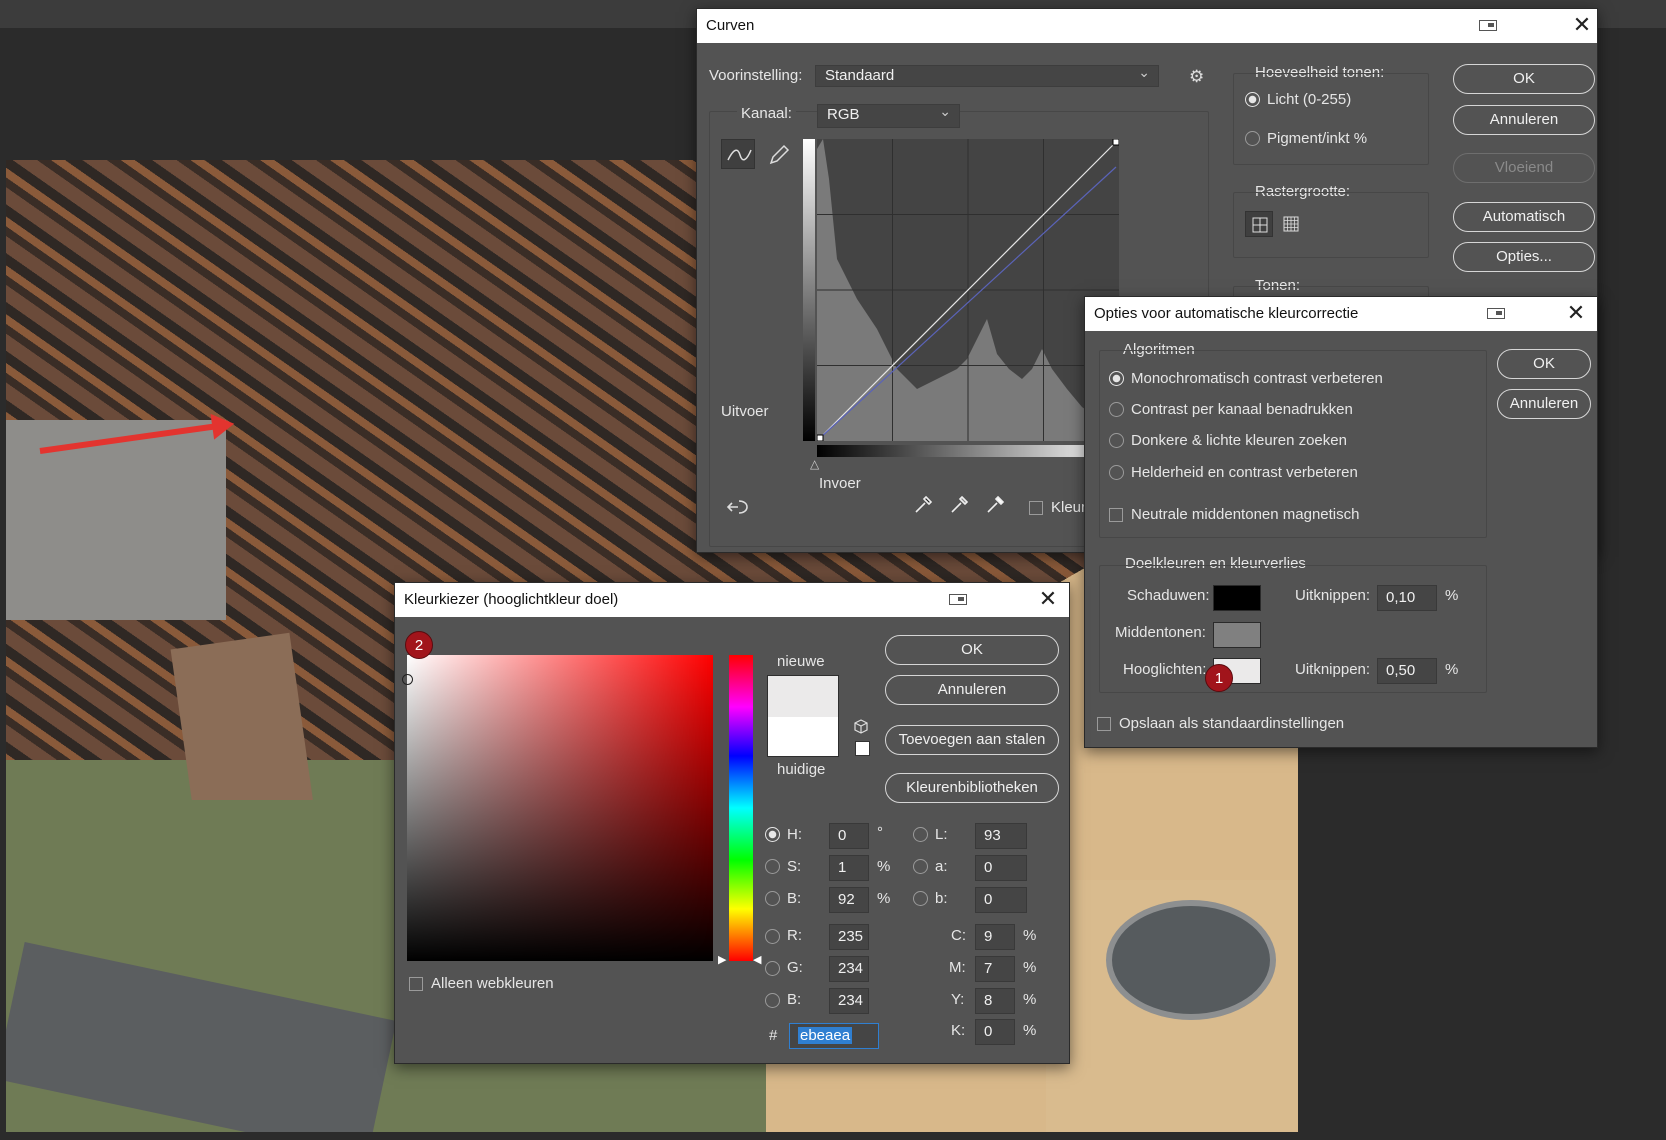 This screenshot has height=1140, width=1666. What do you see at coordinates (1524, 79) in the screenshot?
I see `curves-ok-button: OK` at bounding box center [1524, 79].